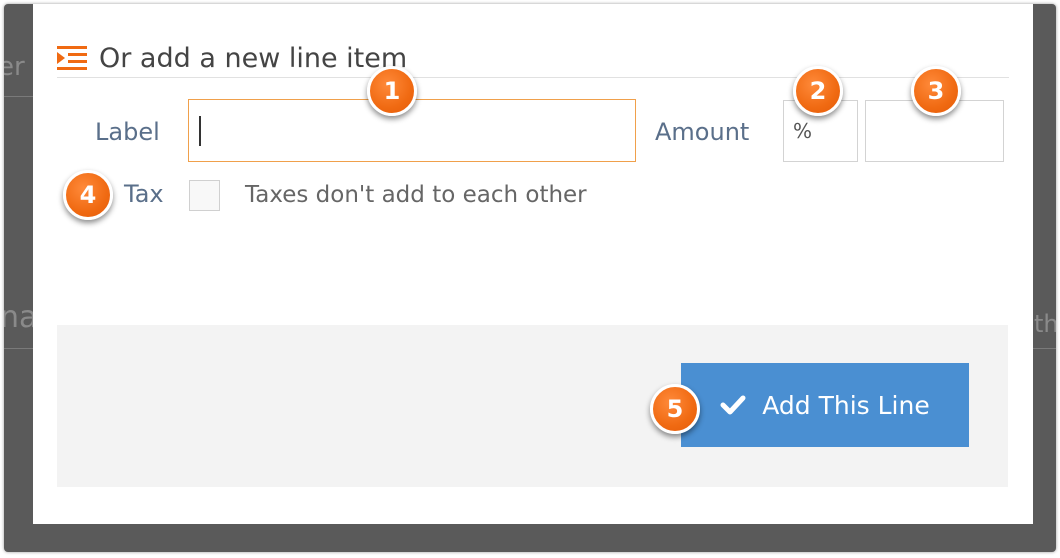  I want to click on tax-note: Taxes don't add to each other, so click(416, 195).